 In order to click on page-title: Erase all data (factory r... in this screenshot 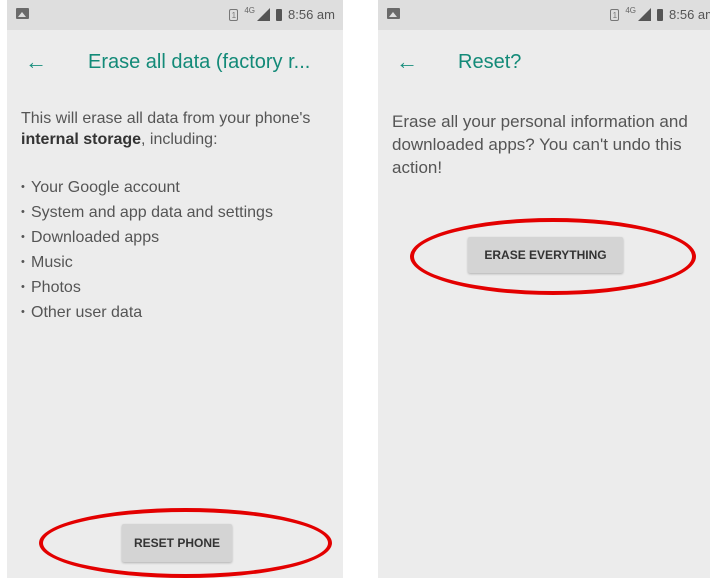, I will do `click(199, 62)`.